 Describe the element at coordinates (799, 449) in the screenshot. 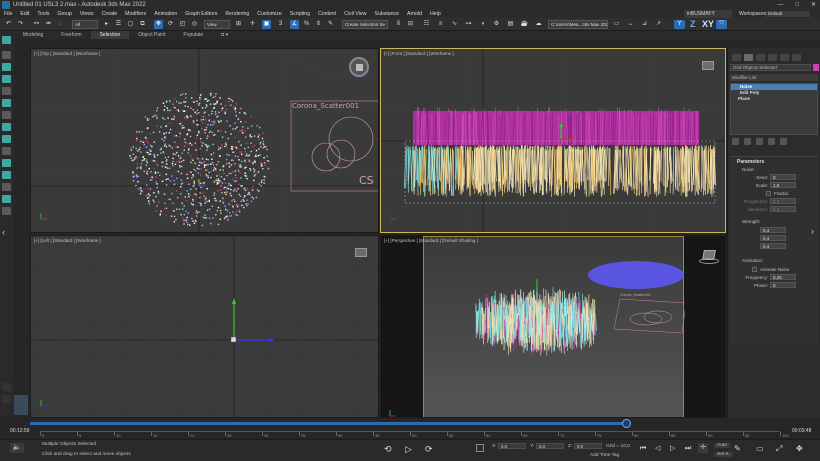

I see `maximize-viewport-icon: ✥` at that location.